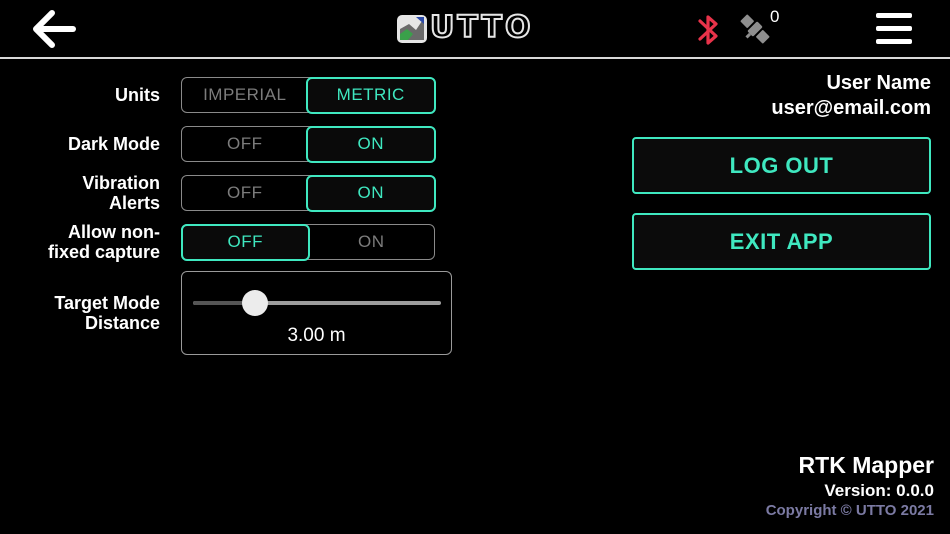  I want to click on hamburger-menu-icon, so click(894, 28).